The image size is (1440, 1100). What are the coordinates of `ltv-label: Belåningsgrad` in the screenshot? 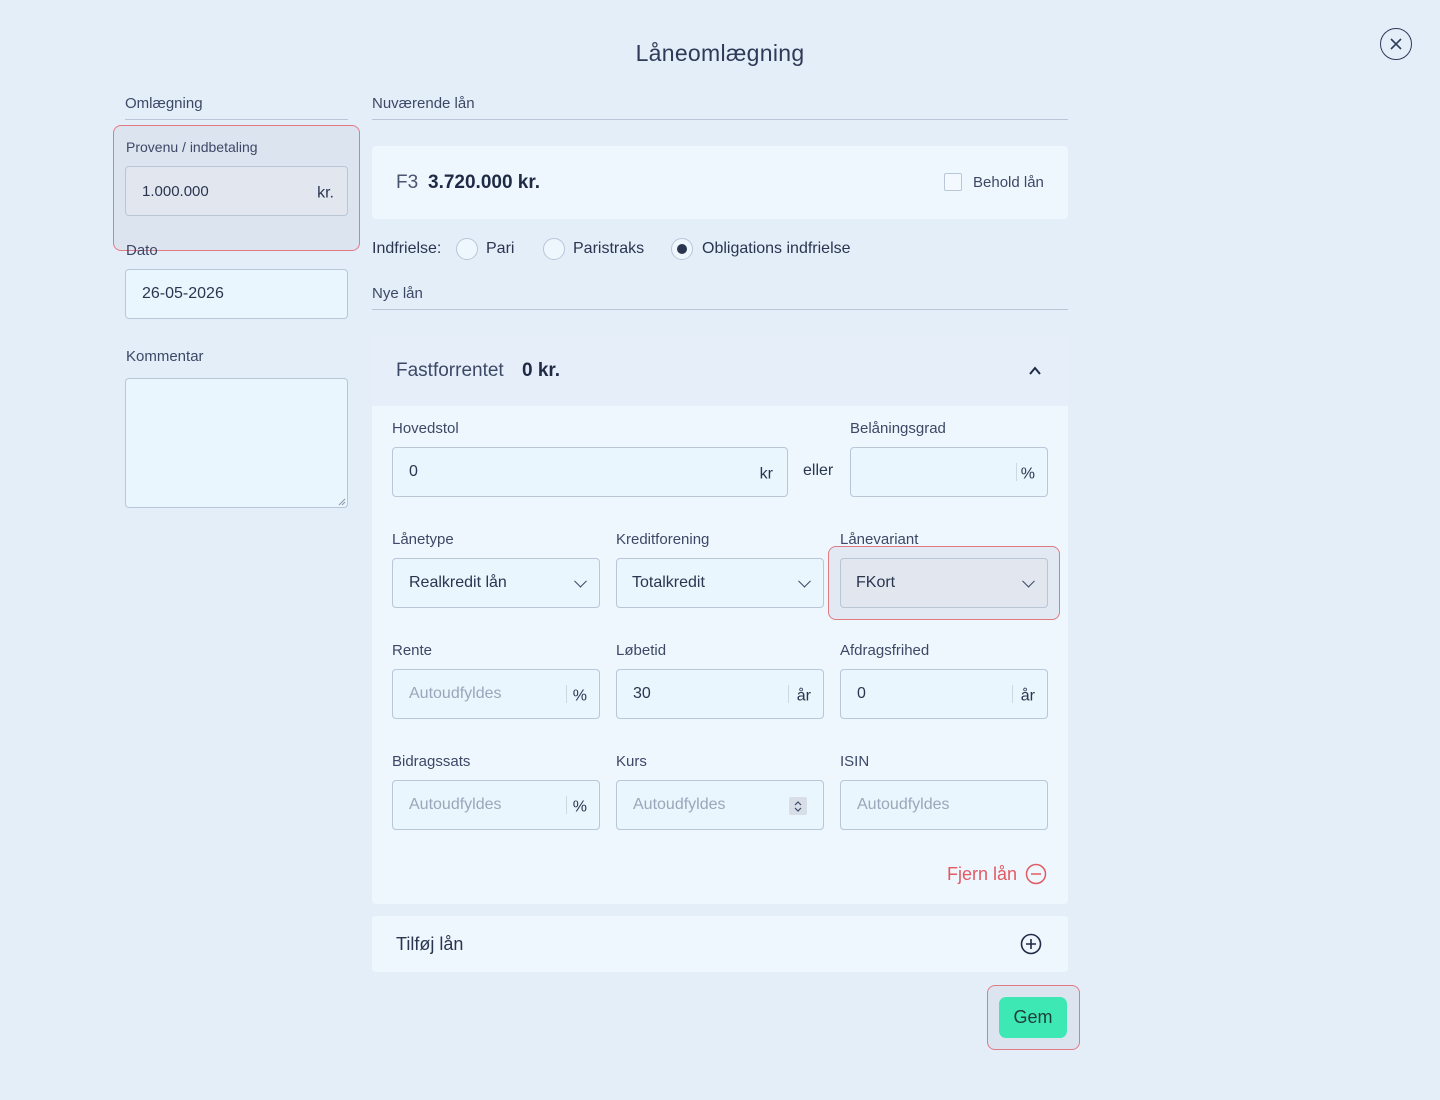 It's located at (898, 428).